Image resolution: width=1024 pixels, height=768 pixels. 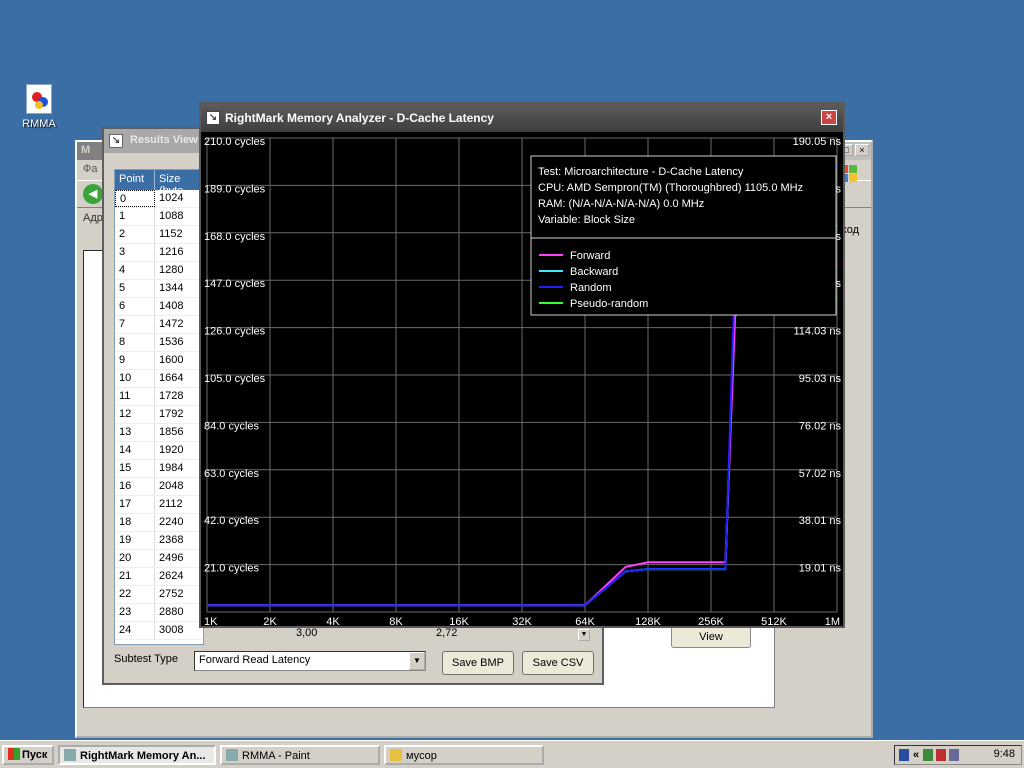 I want to click on cell-size: 1536, so click(x=179, y=342).